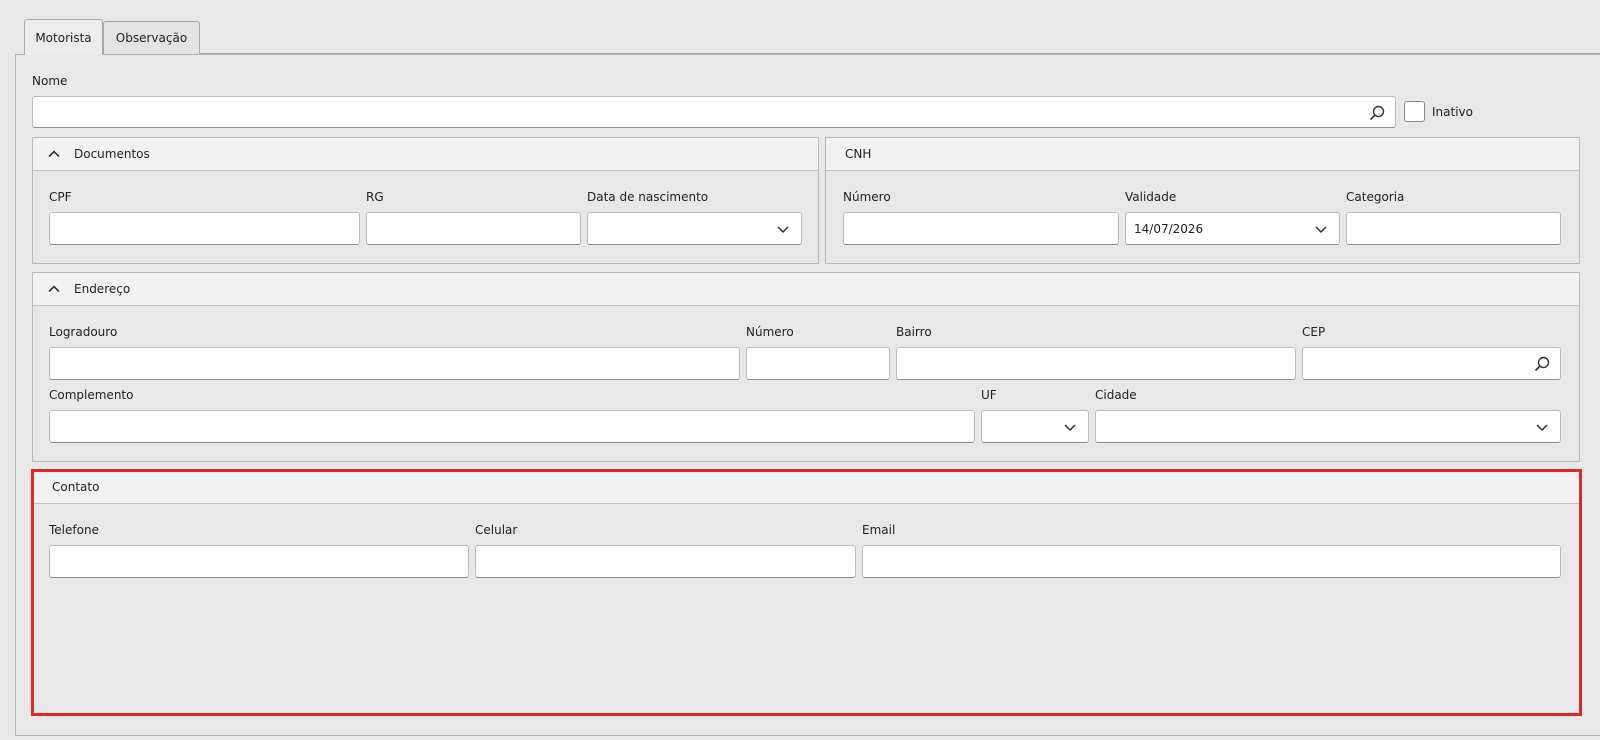 The width and height of the screenshot is (1600, 740). I want to click on rg-label: RG, so click(375, 197).